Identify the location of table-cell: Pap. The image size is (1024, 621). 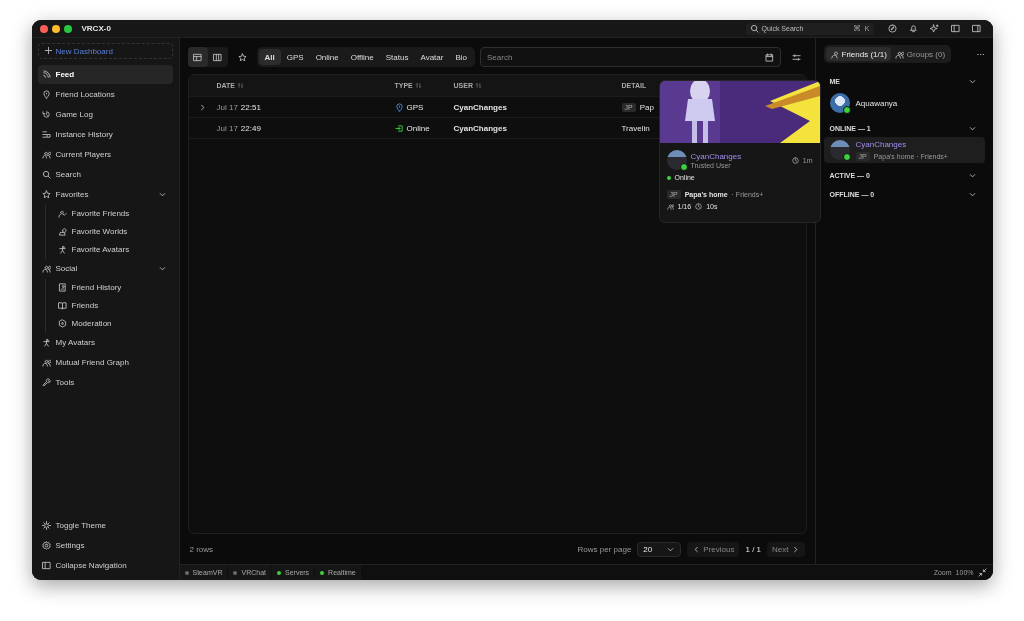
(646, 107).